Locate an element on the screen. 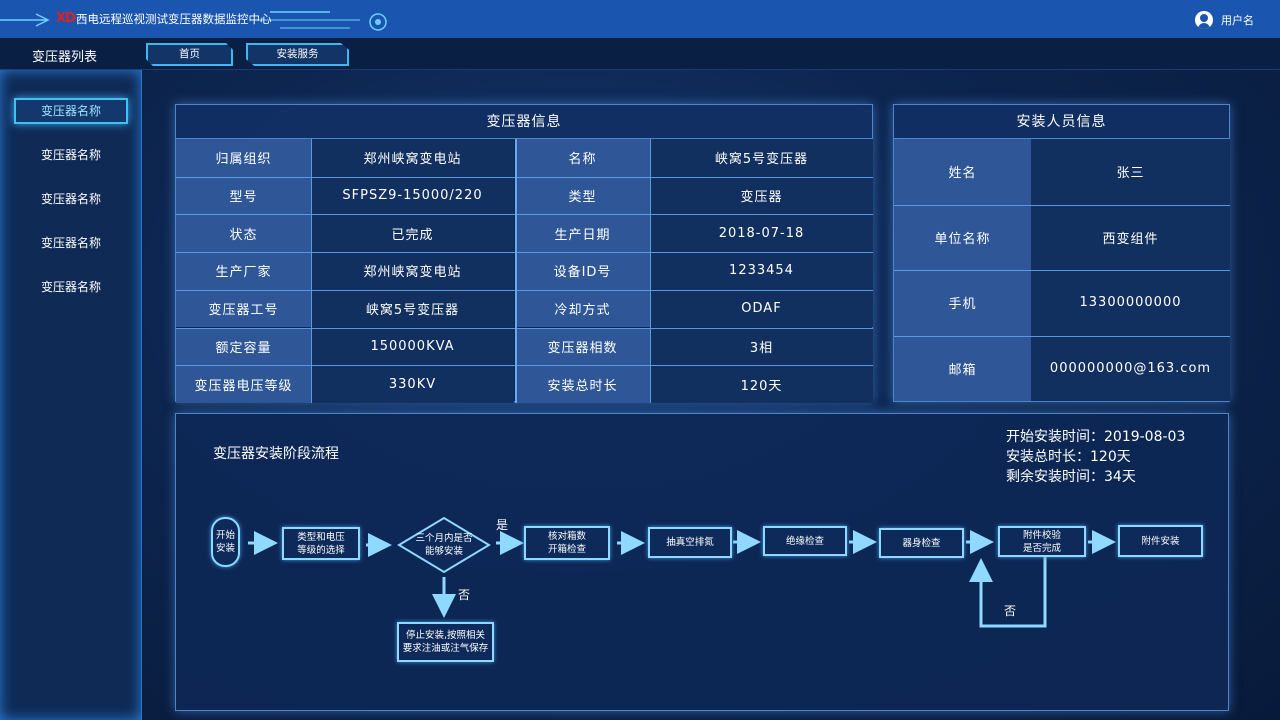 The height and width of the screenshot is (720, 1280). transformer-left-label-4: 变压器工号 is located at coordinates (243, 308).